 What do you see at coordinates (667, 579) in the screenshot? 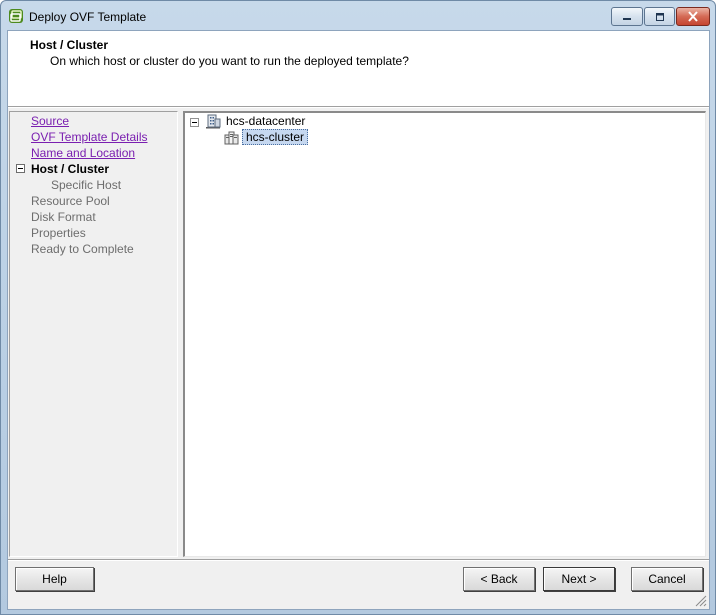
I see `cancel-button: Cancel` at bounding box center [667, 579].